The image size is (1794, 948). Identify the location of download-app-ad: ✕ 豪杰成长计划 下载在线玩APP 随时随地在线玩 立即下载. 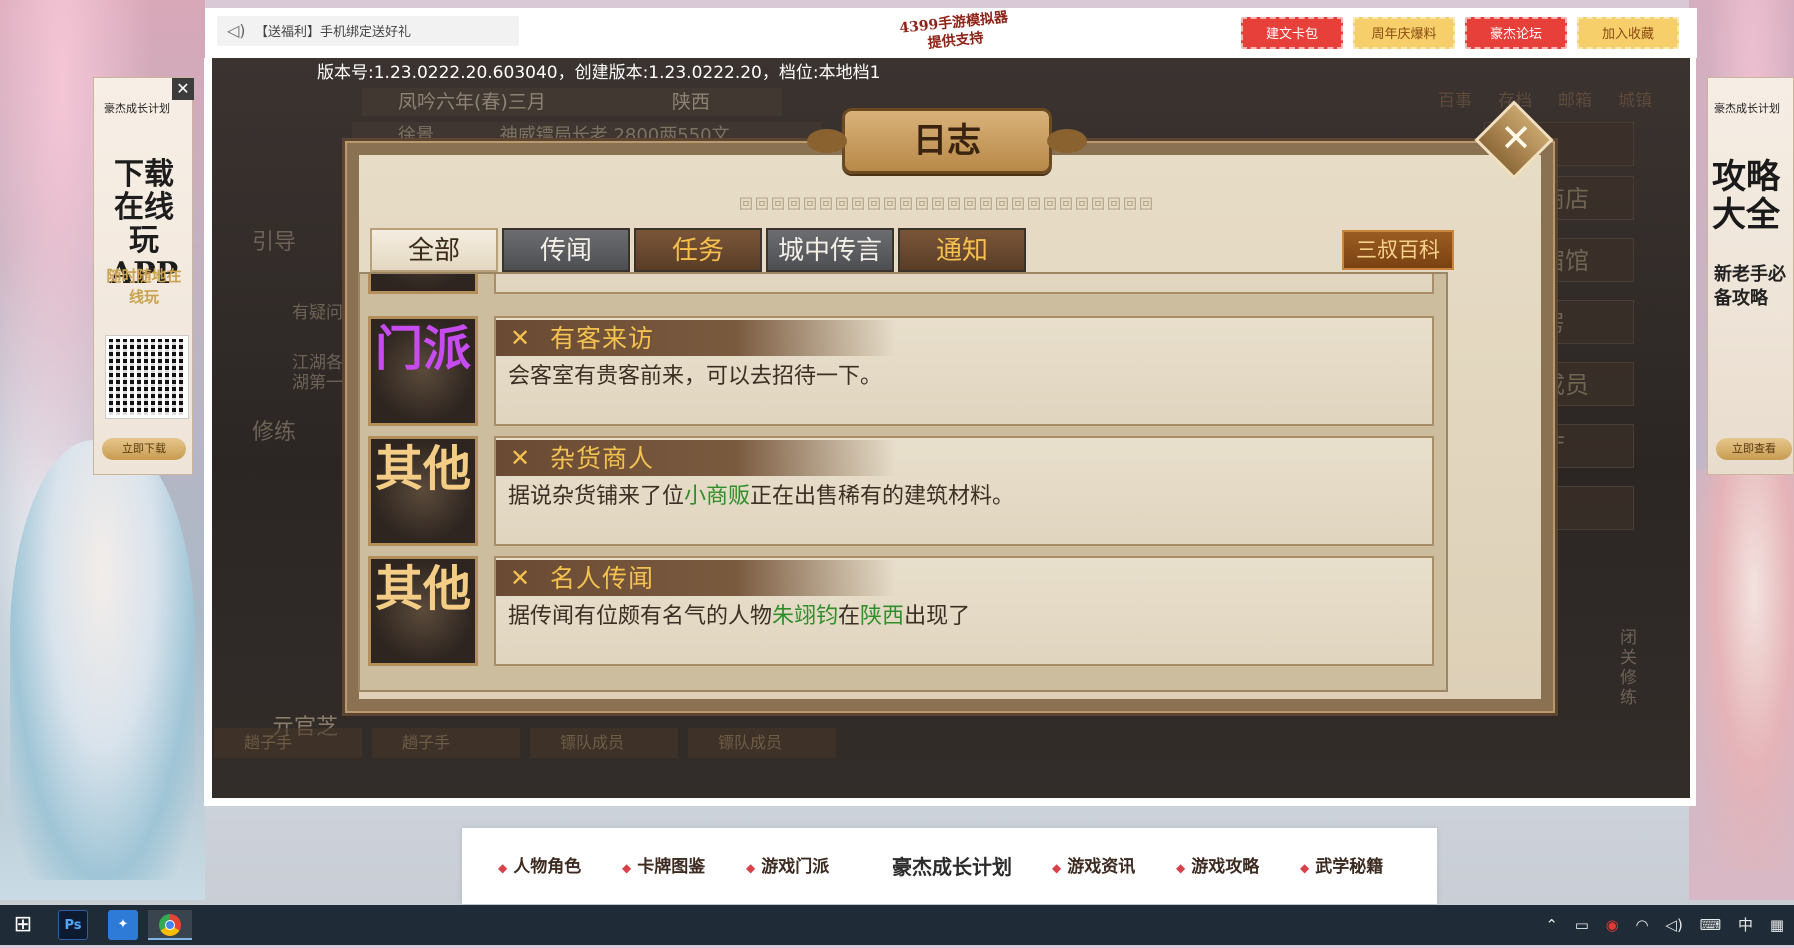
(143, 276).